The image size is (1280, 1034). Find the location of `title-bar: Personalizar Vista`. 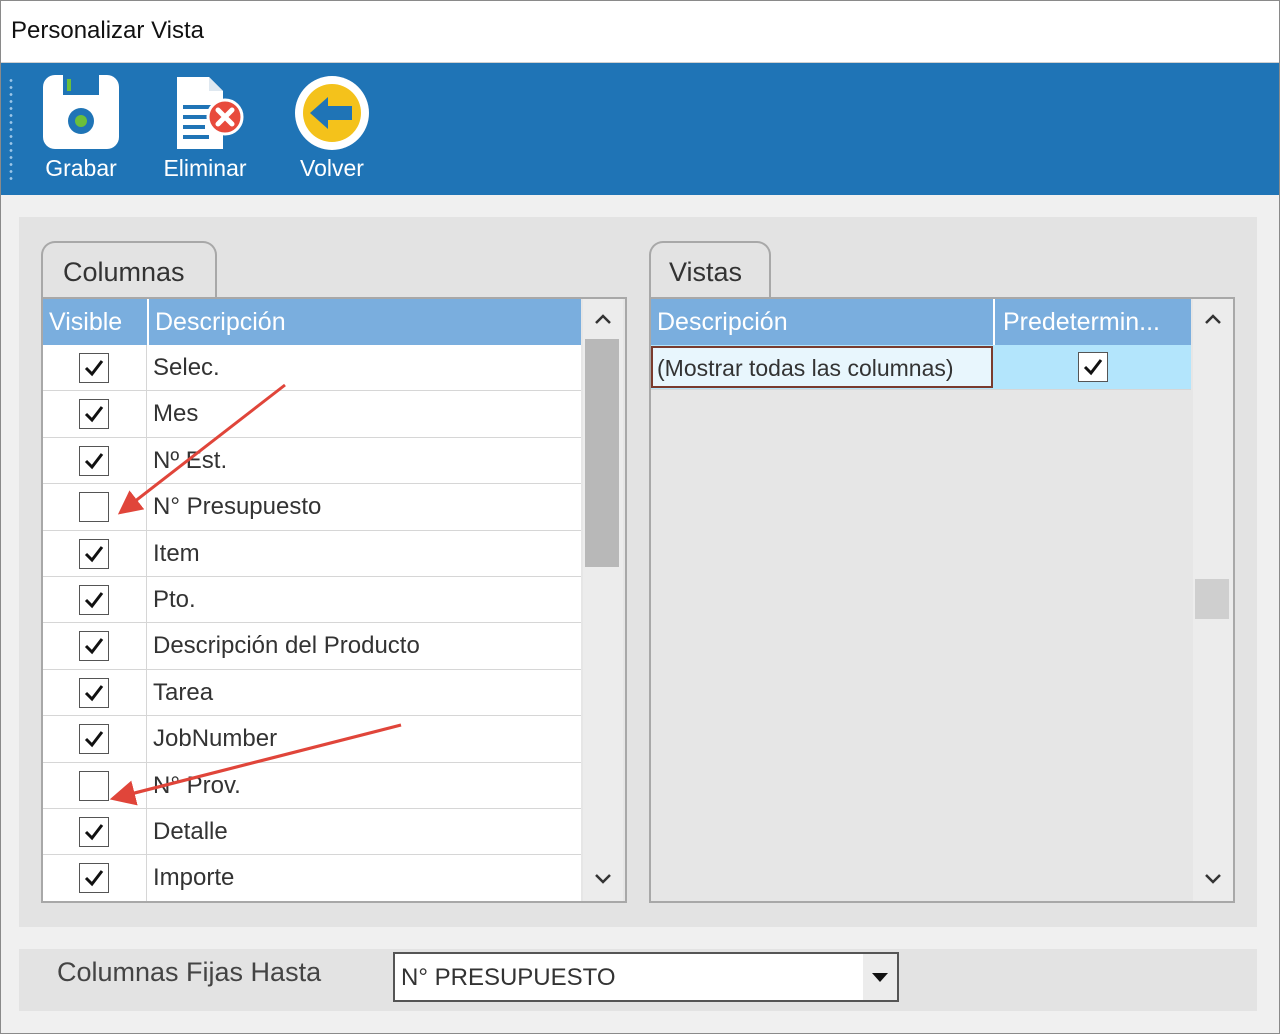

title-bar: Personalizar Vista is located at coordinates (640, 32).